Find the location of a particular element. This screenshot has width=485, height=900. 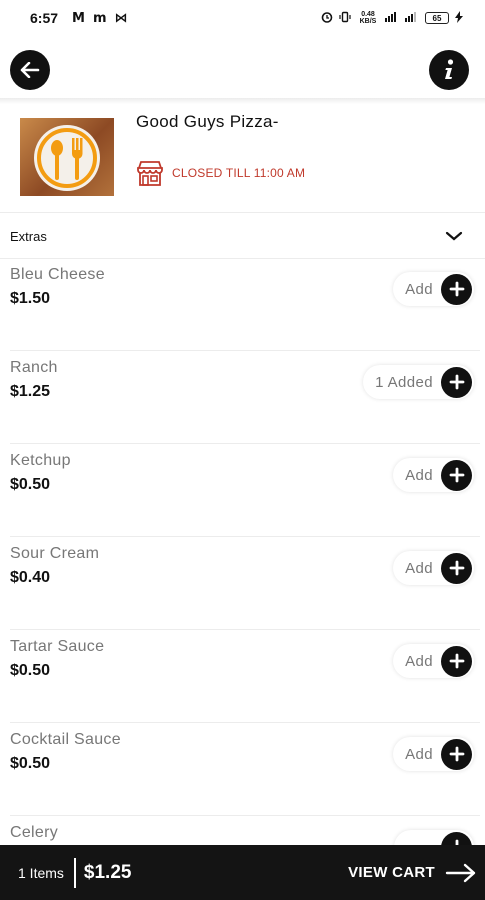

cart-bar: 1 Items $1.25 VIEW CART is located at coordinates (242, 872).